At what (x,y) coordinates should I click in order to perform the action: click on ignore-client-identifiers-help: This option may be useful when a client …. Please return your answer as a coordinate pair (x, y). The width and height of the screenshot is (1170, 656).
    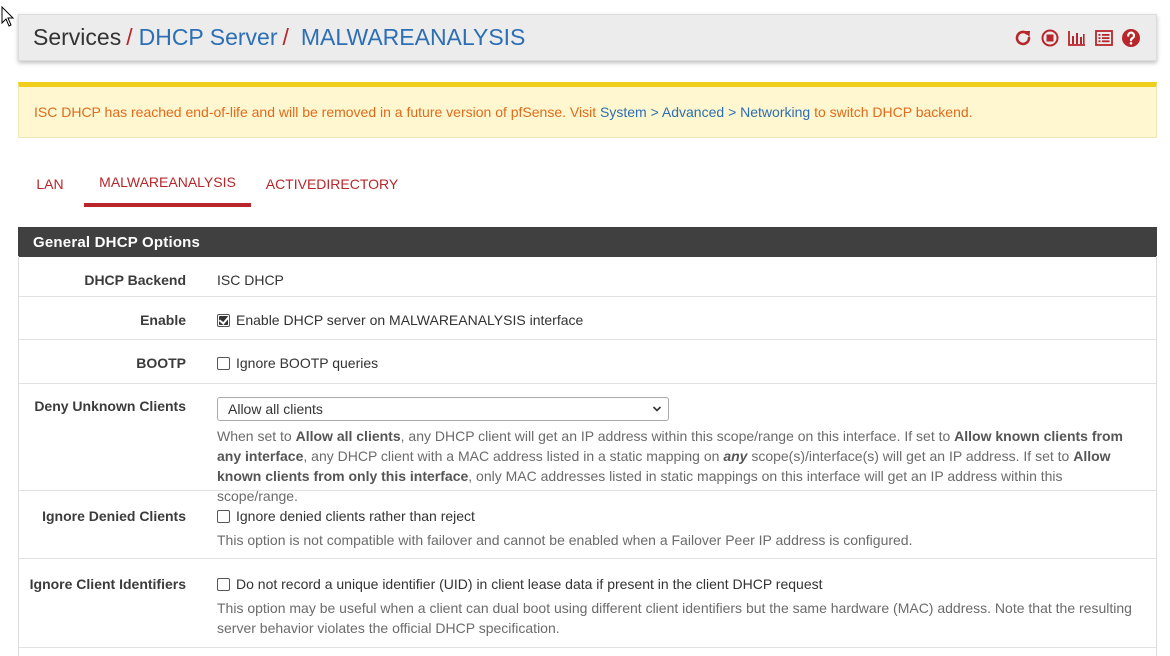
    Looking at the image, I should click on (674, 618).